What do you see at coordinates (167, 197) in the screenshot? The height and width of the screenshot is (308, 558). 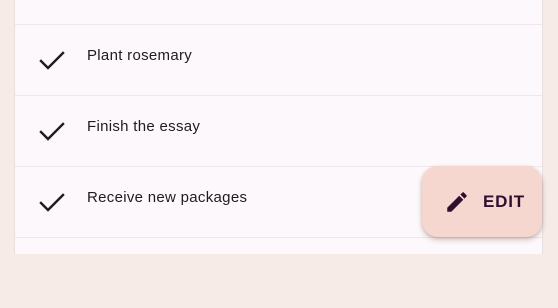 I see `task-label: Receive new packages` at bounding box center [167, 197].